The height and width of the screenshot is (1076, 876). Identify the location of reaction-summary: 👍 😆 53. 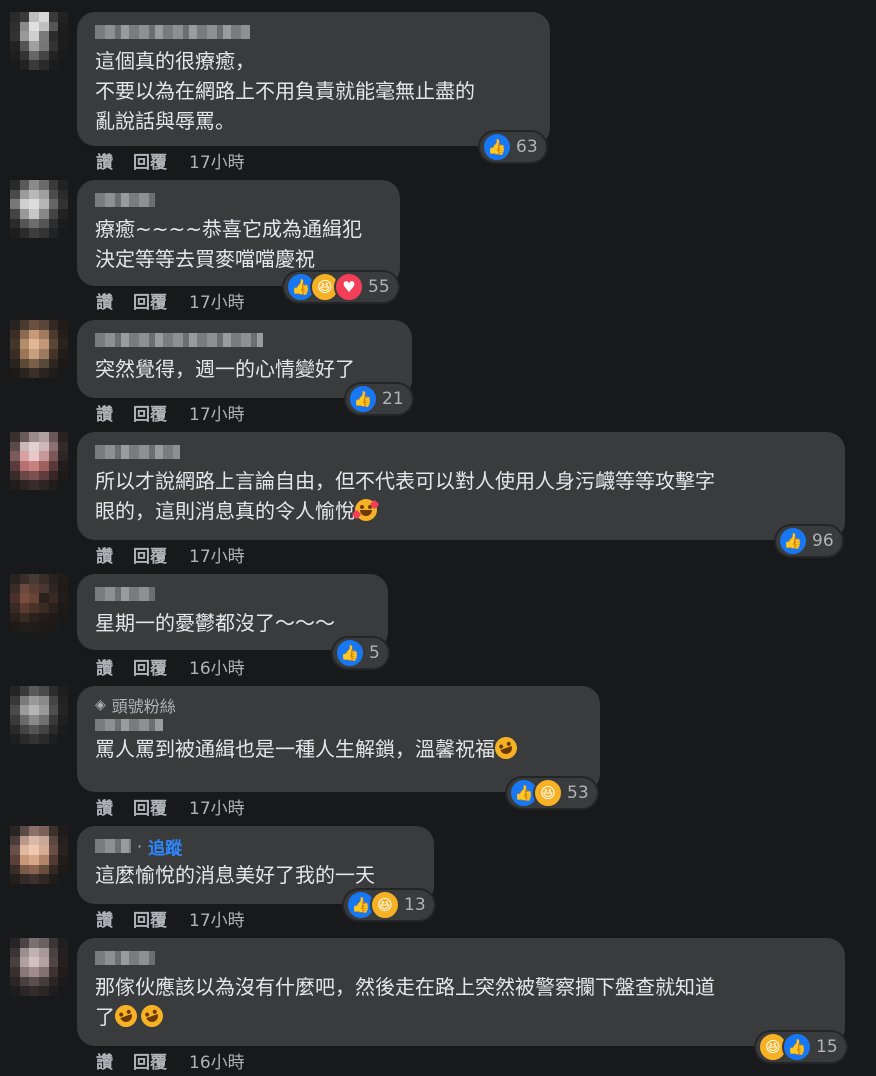
(552, 793).